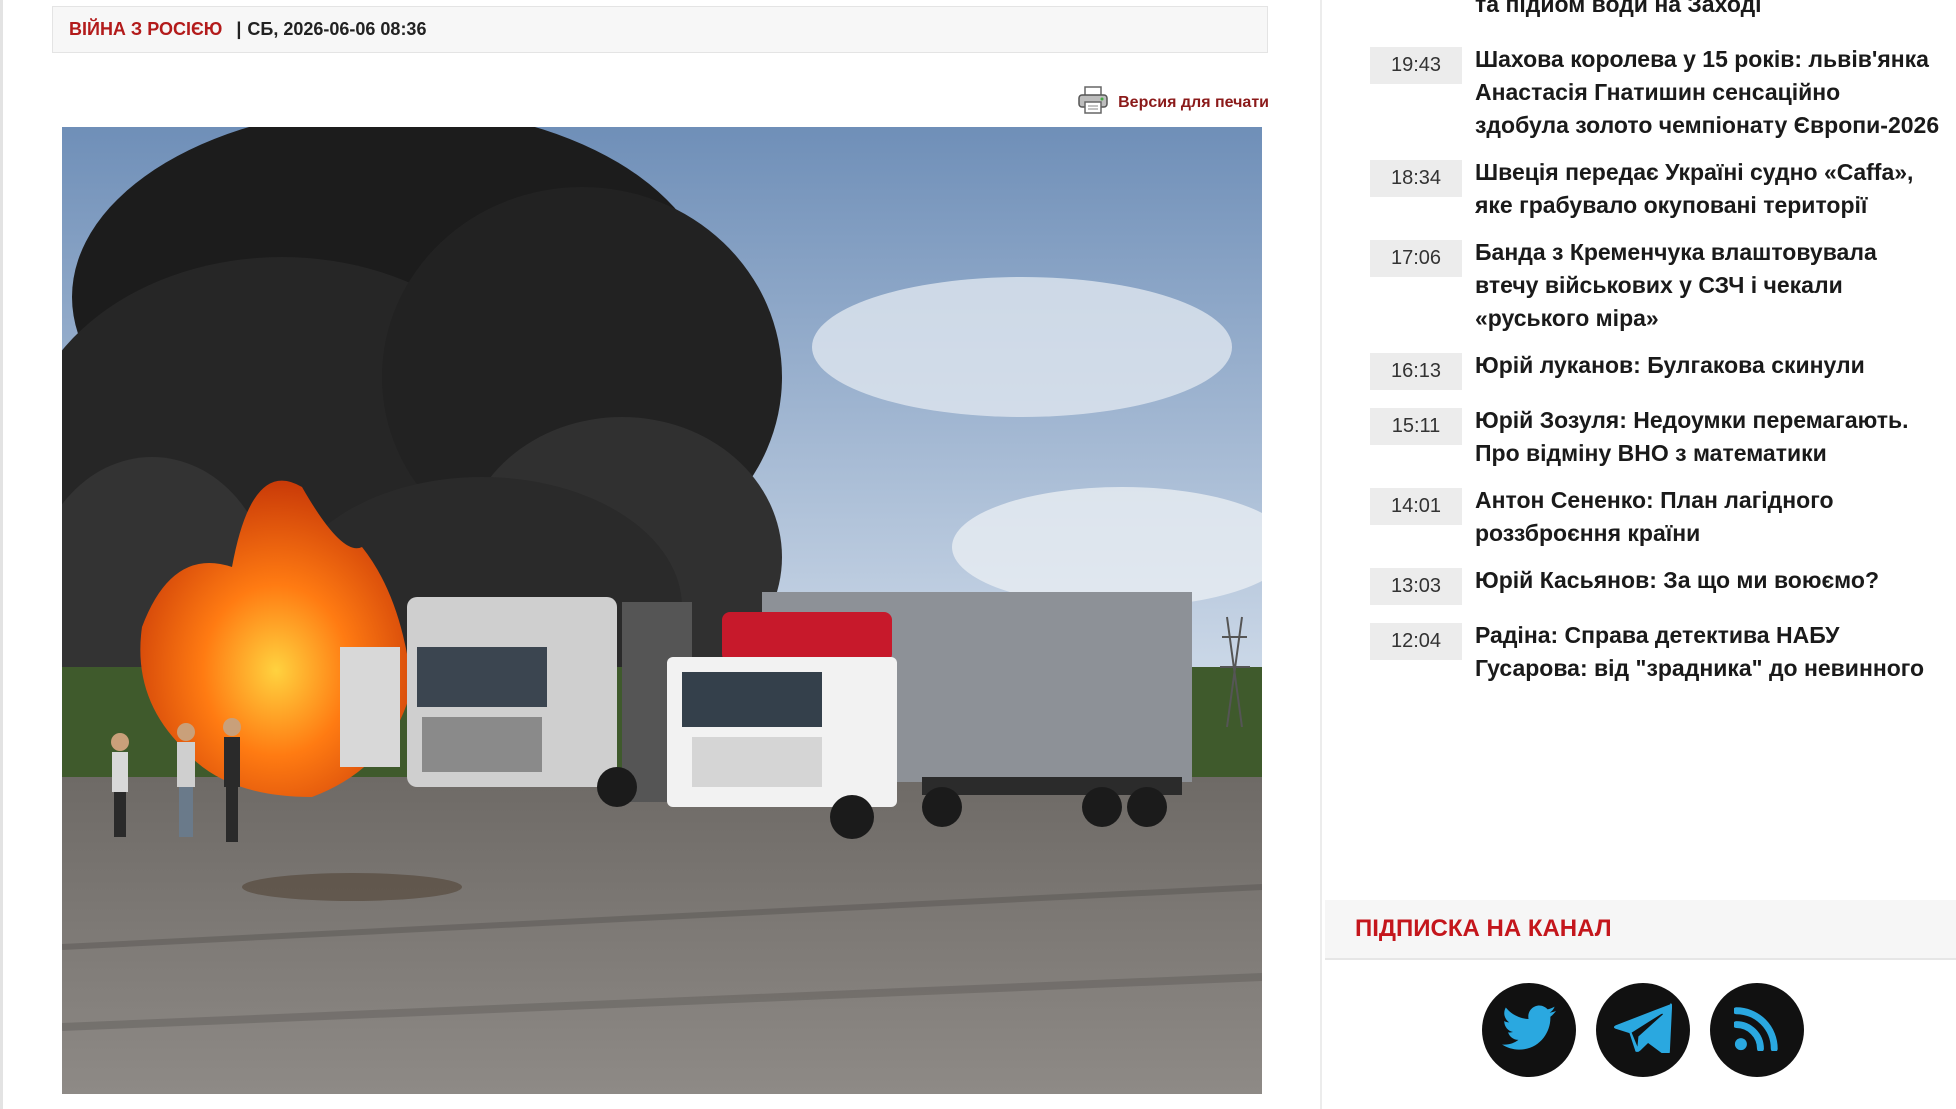 This screenshot has height=1109, width=1956. I want to click on twitter-icon, so click(1529, 1030).